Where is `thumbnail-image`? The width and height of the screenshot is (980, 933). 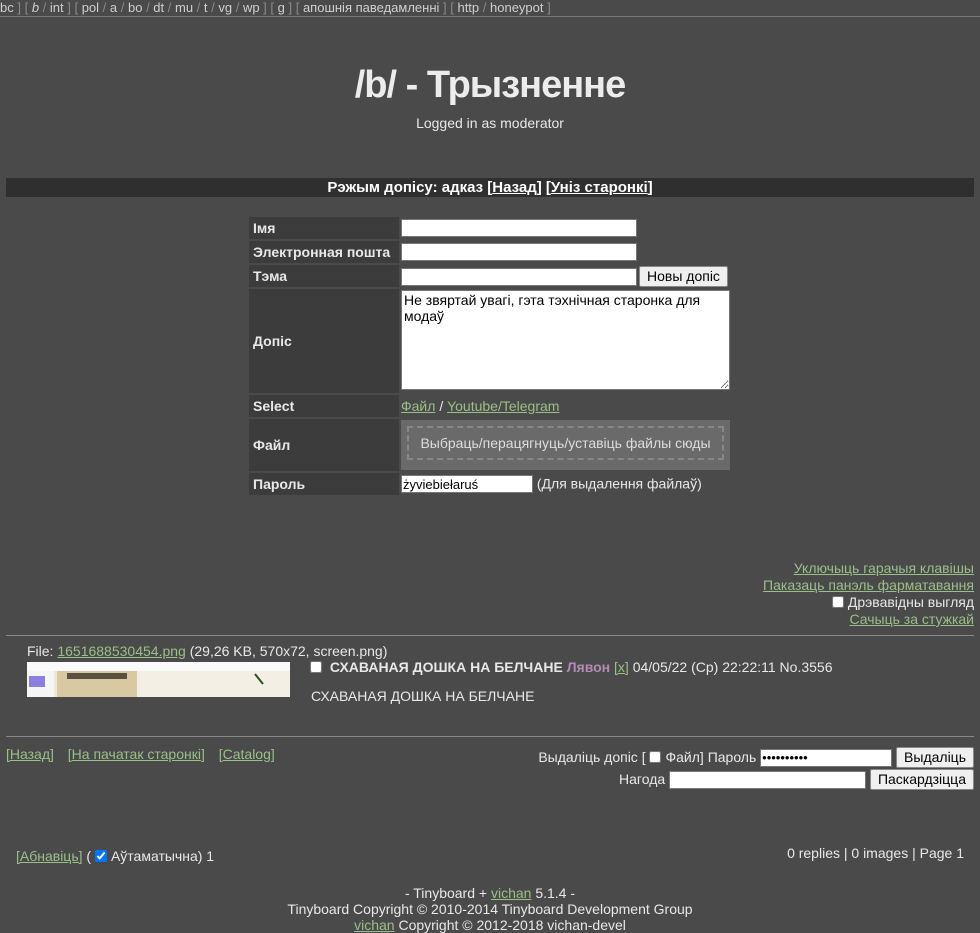 thumbnail-image is located at coordinates (158, 679).